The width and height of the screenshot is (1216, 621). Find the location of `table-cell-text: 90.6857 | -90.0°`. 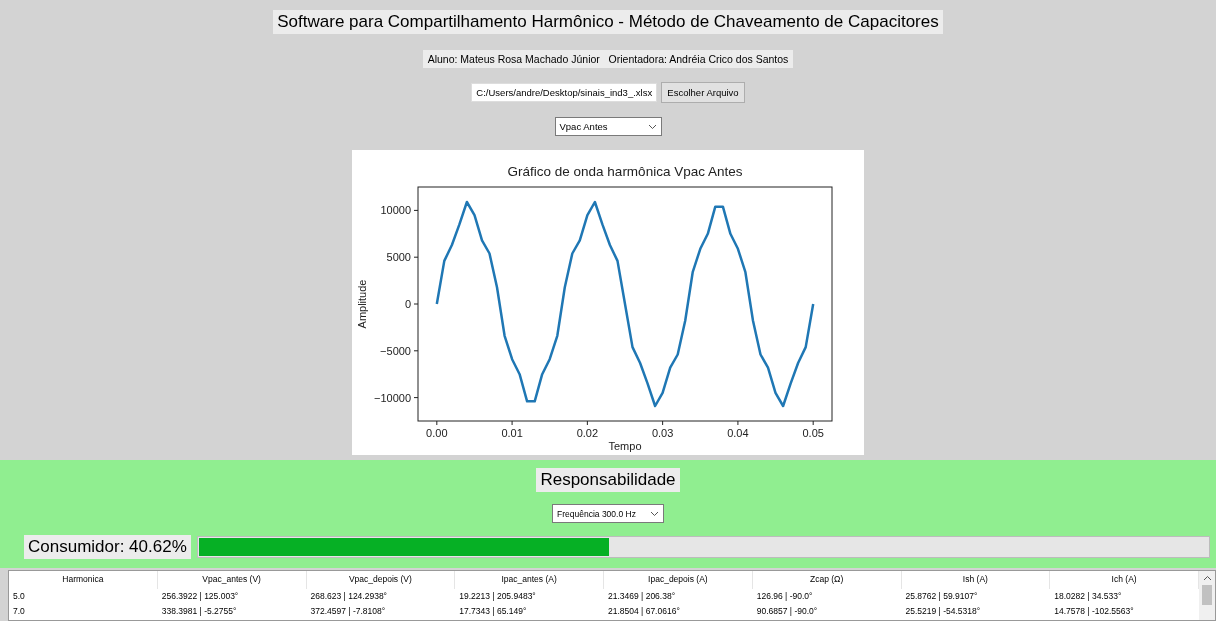

table-cell-text: 90.6857 | -90.0° is located at coordinates (787, 611).